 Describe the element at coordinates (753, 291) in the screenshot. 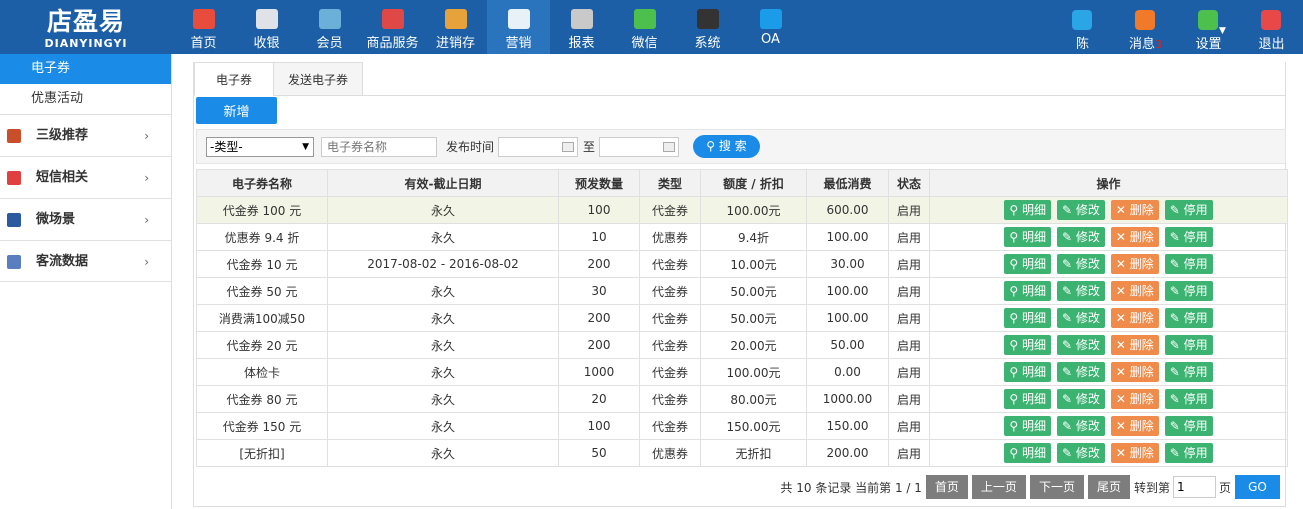

I see `table-cell: 50.00元` at that location.